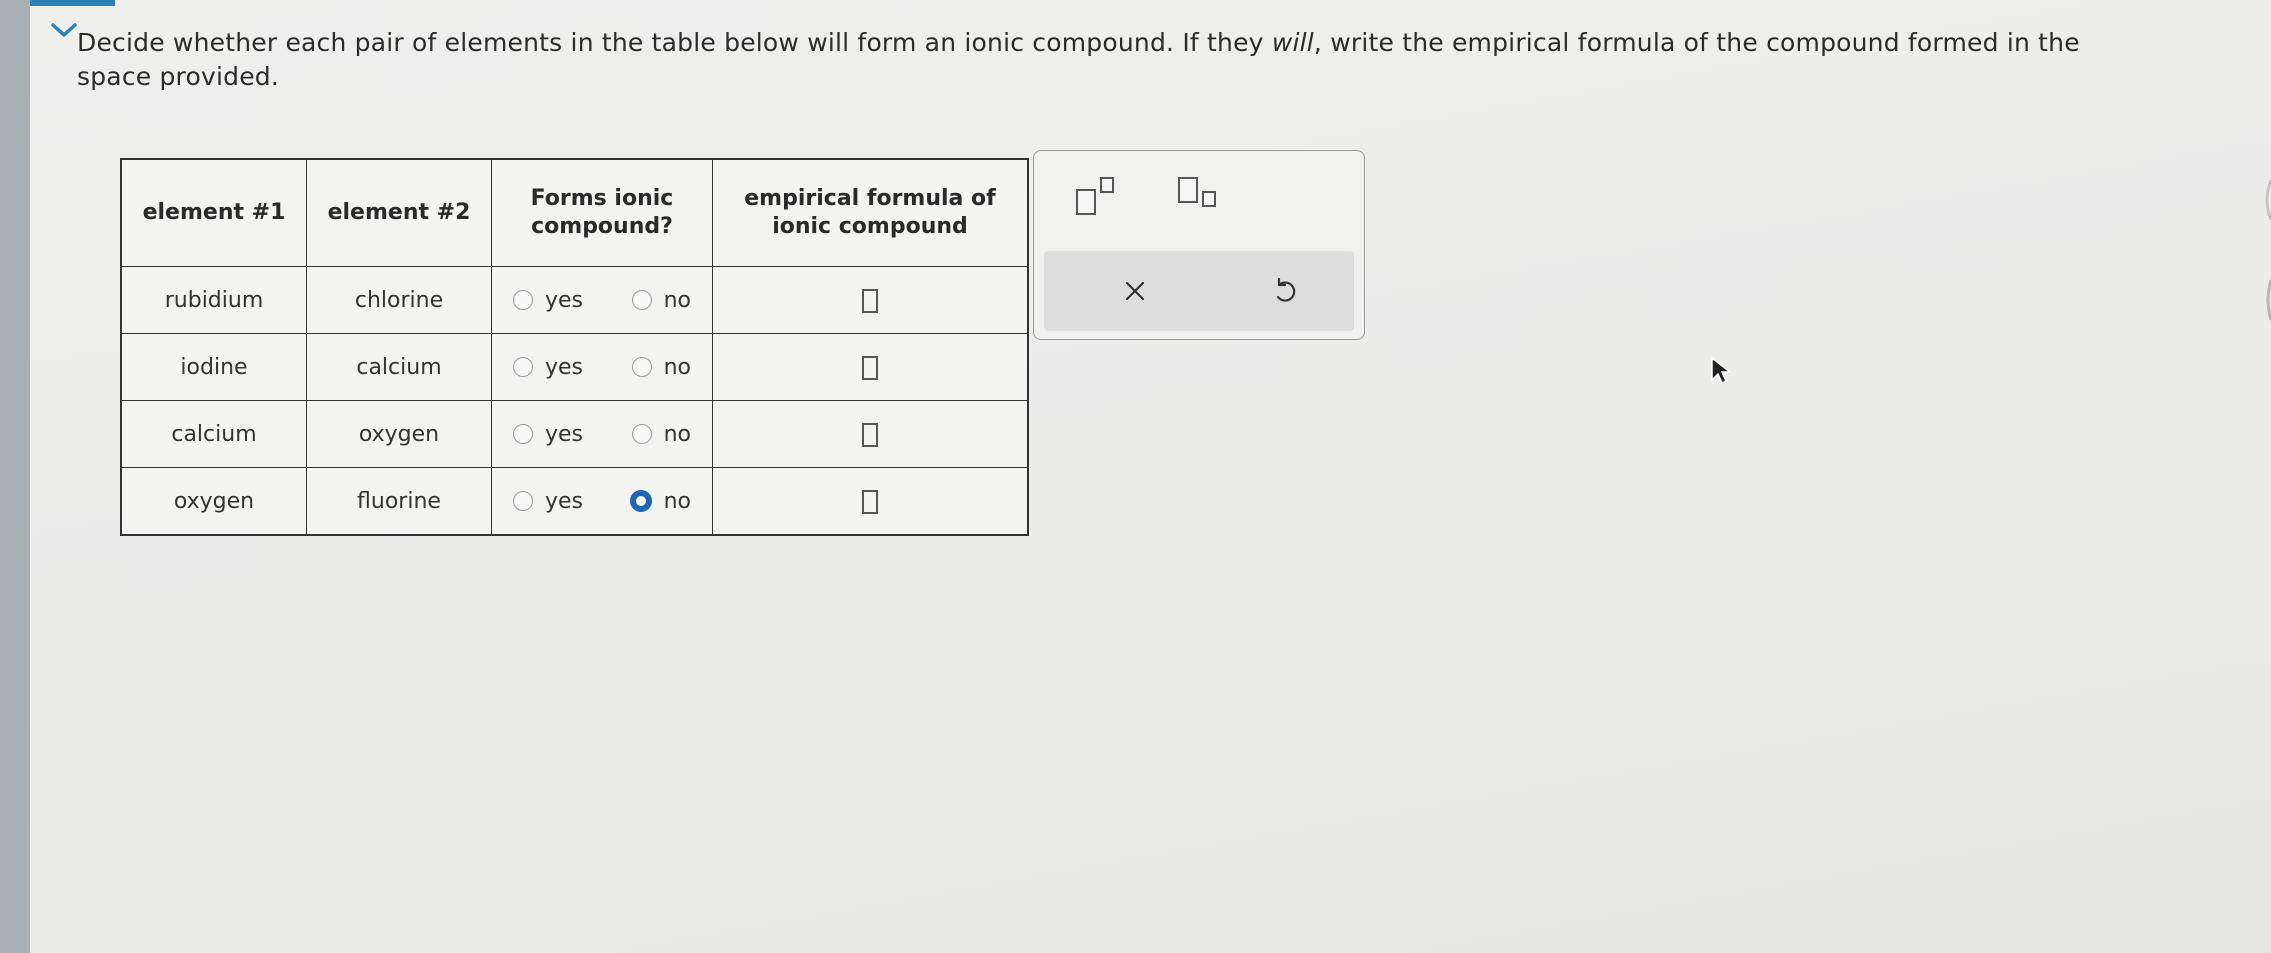 Image resolution: width=2271 pixels, height=953 pixels. I want to click on subscript-button, so click(1202, 196).